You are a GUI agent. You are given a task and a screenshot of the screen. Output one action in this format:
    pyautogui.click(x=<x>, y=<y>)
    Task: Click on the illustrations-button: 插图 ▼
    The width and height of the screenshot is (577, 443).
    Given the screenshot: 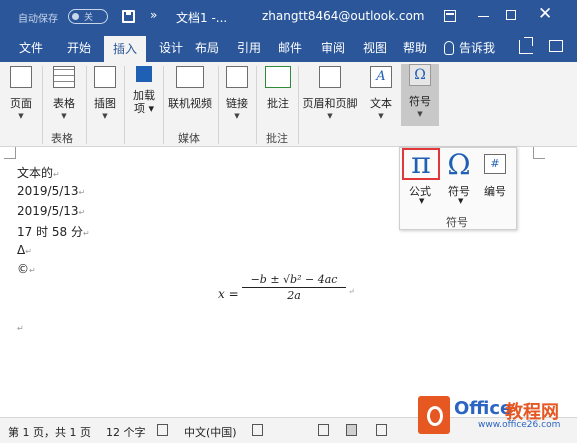 What is the action you would take?
    pyautogui.click(x=105, y=94)
    